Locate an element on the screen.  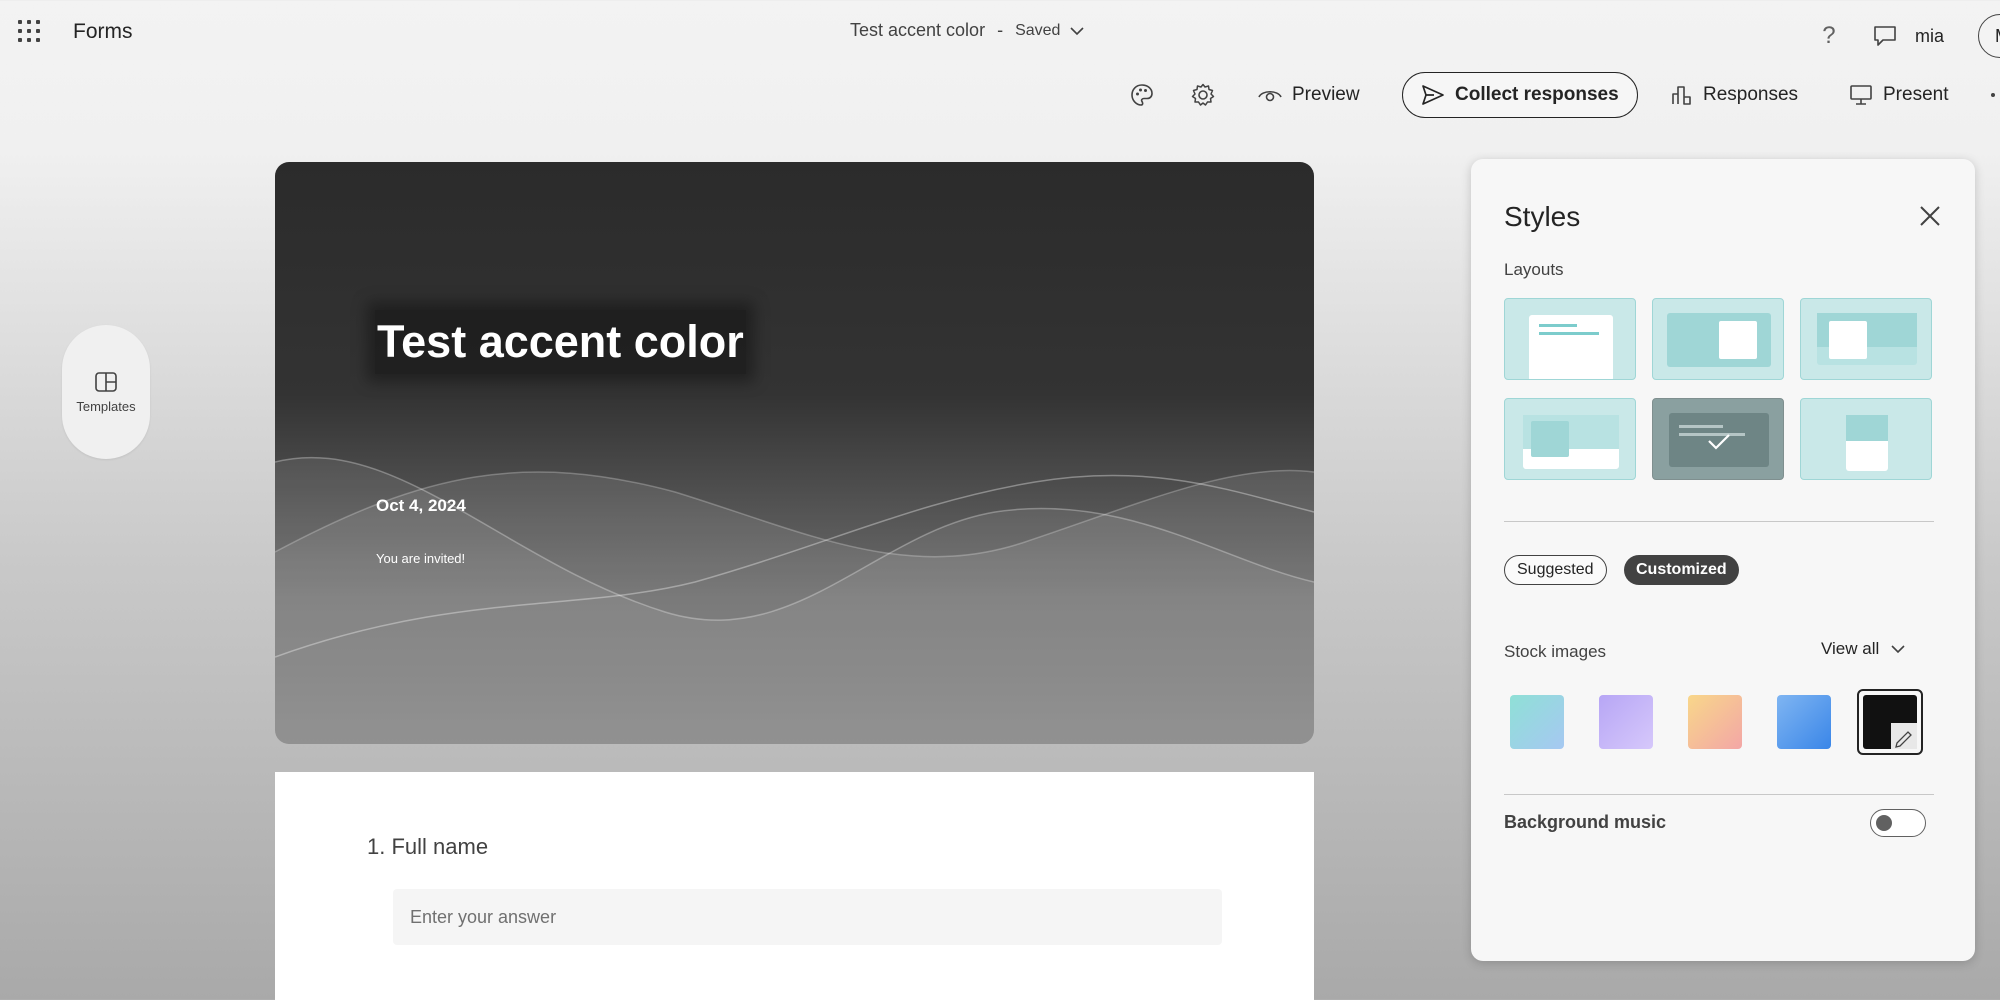
styles-panel-title: Styles is located at coordinates (1542, 216).